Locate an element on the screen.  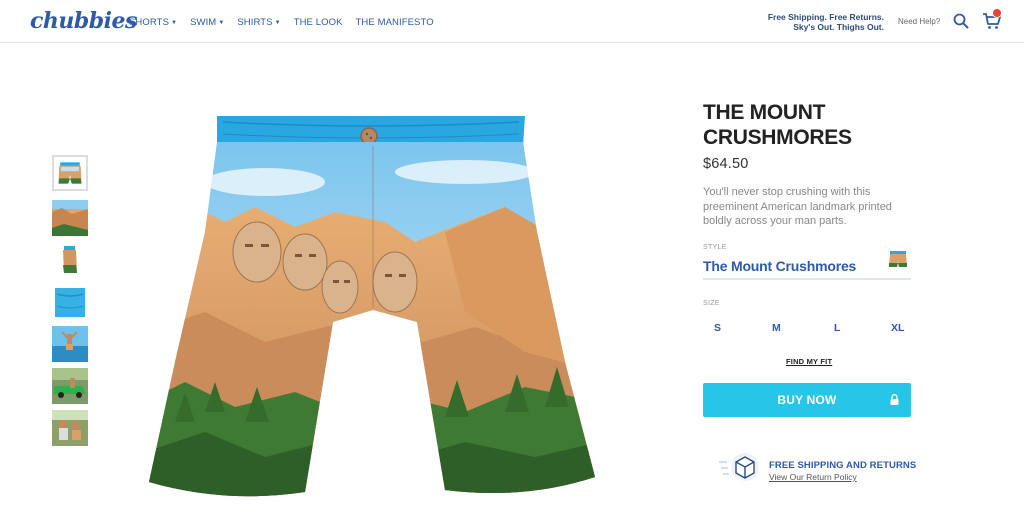
lifestyle-car-image is located at coordinates (70, 386).